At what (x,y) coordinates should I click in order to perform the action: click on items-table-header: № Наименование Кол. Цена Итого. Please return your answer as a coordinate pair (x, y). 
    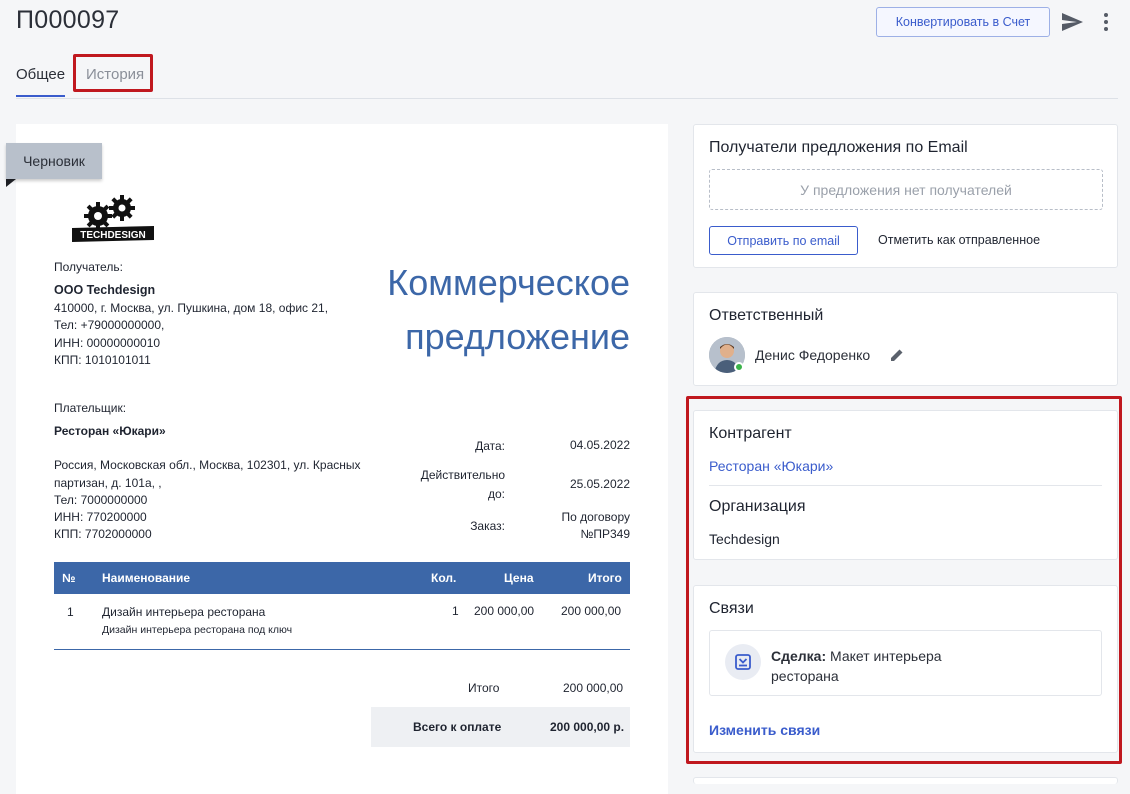
    Looking at the image, I should click on (342, 578).